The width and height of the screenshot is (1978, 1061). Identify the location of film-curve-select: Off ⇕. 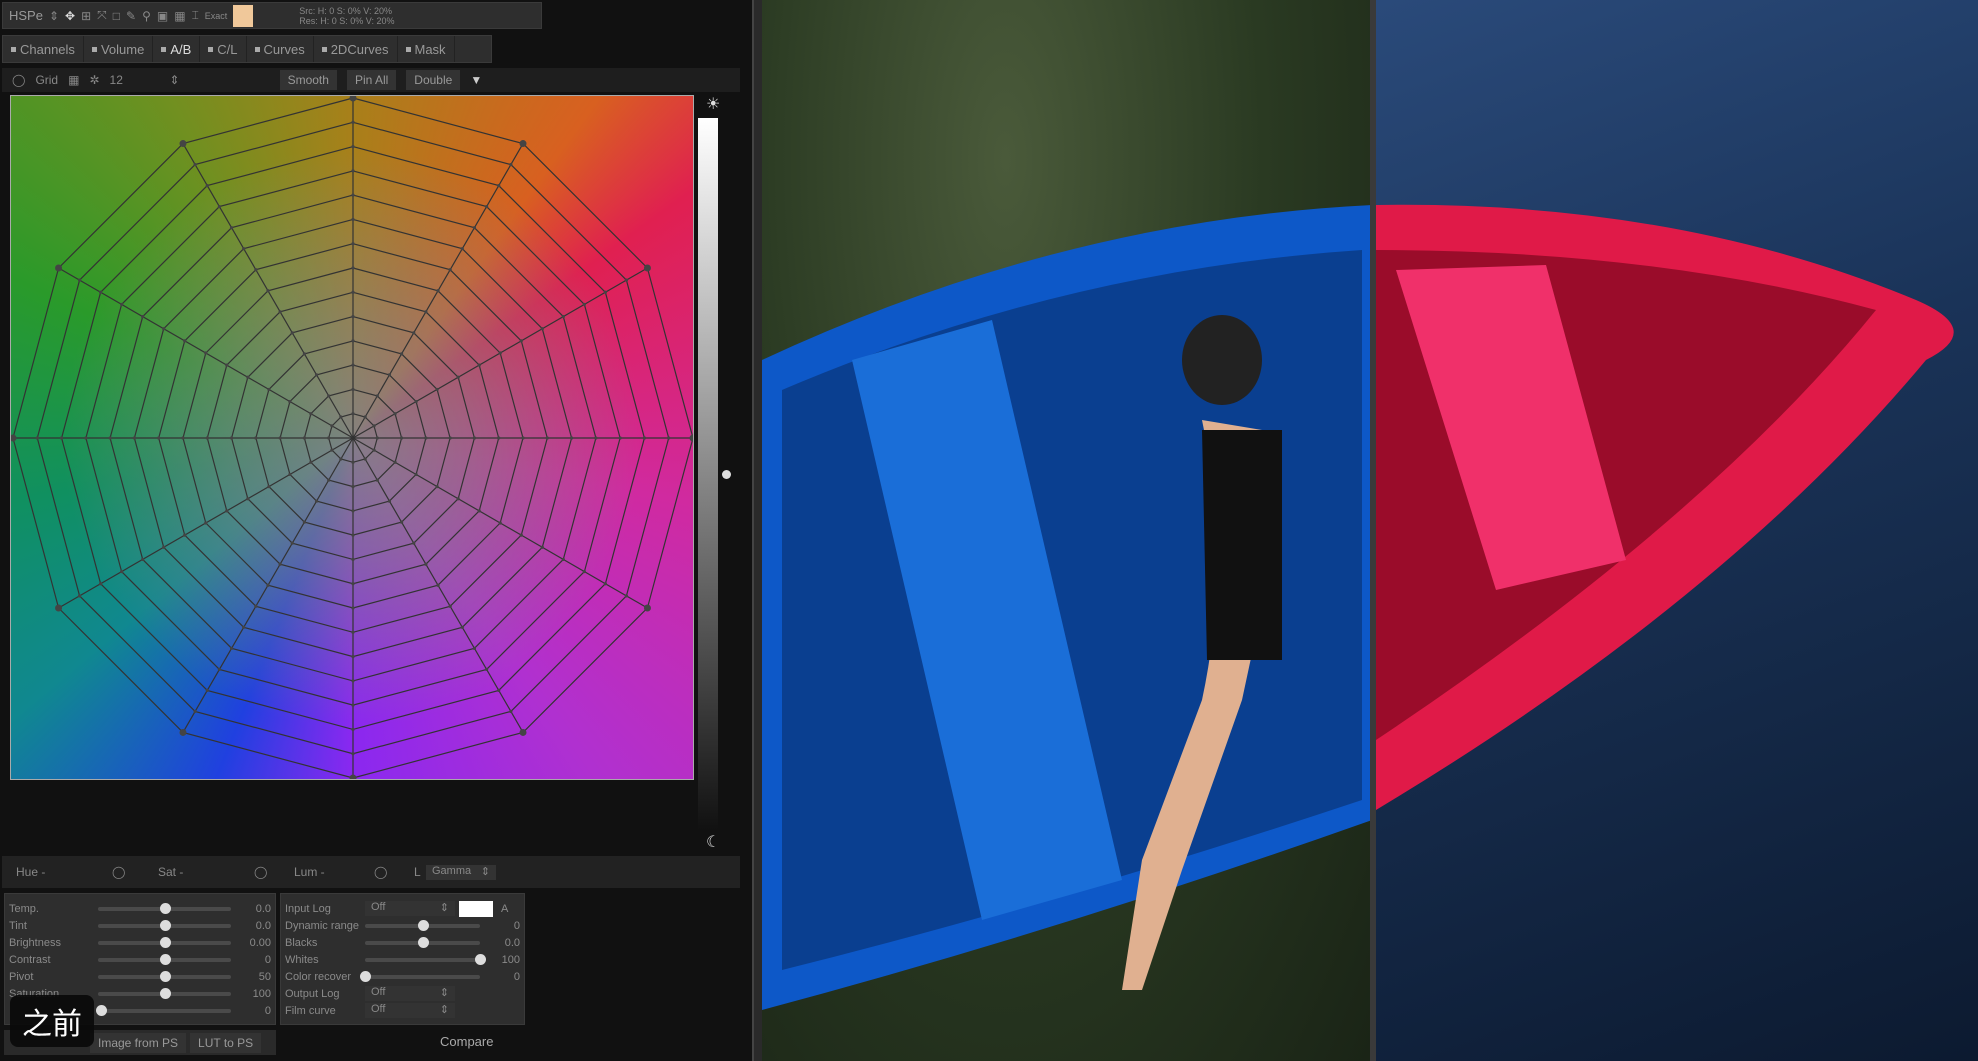
(410, 1010).